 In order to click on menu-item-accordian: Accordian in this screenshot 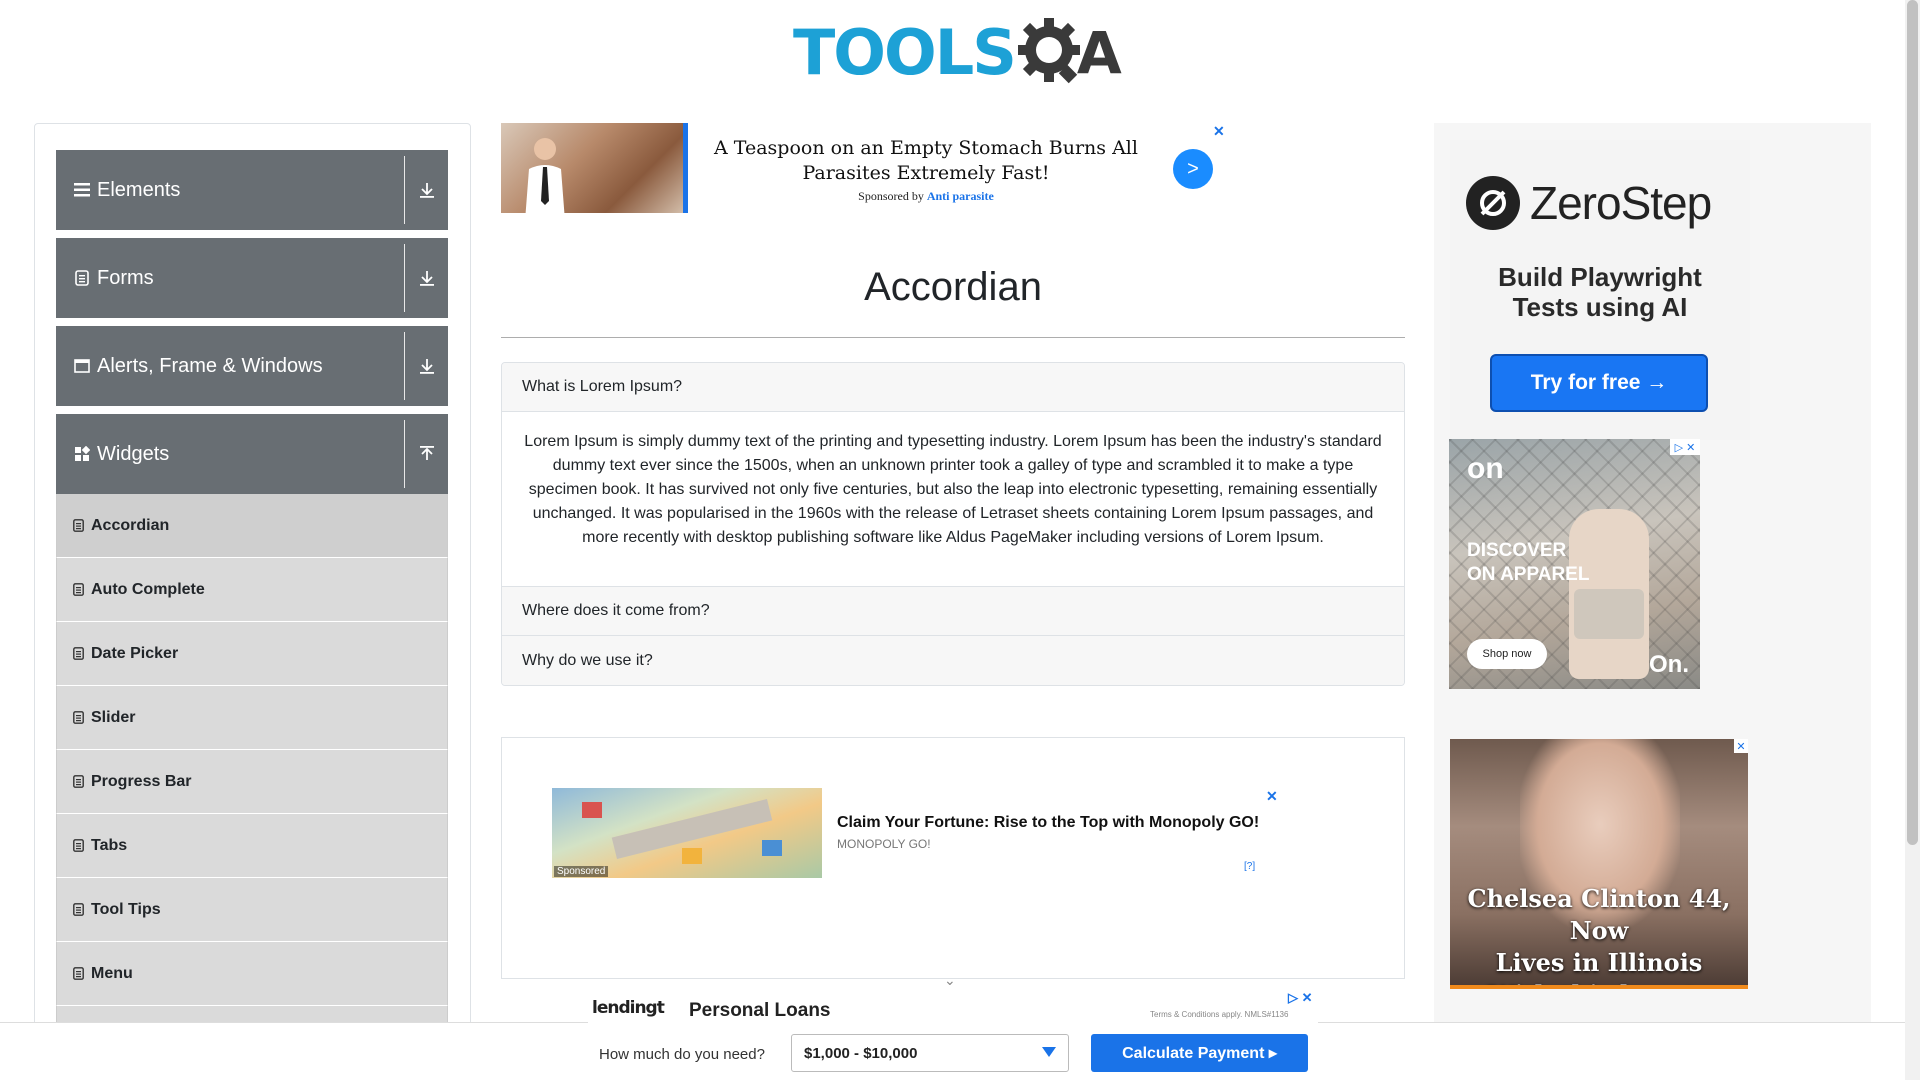, I will do `click(252, 526)`.